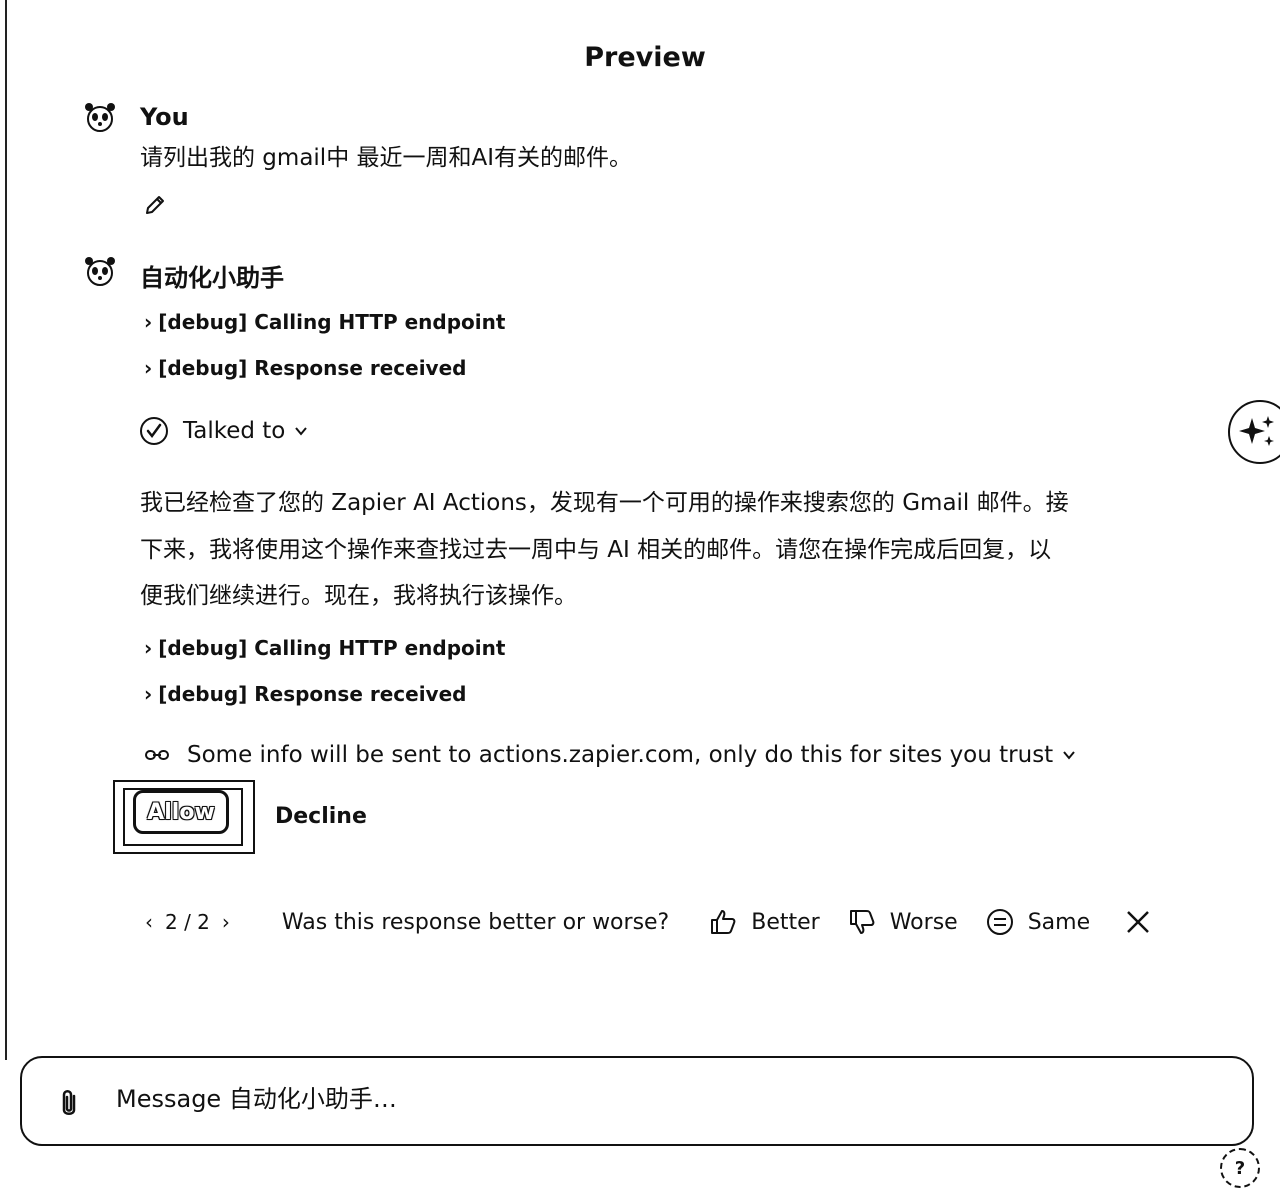 This screenshot has height=1196, width=1280. Describe the element at coordinates (69, 1104) in the screenshot. I see `paperclip-icon` at that location.